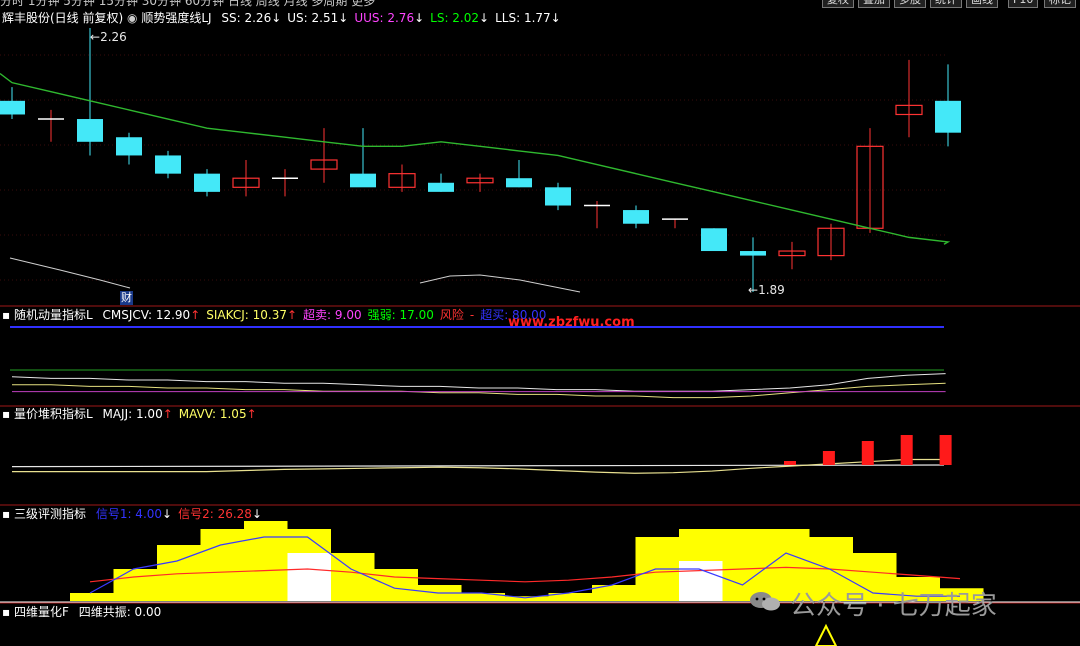 The height and width of the screenshot is (646, 1080). I want to click on pane5-value-0: 四维共振: 0.00, so click(120, 612).